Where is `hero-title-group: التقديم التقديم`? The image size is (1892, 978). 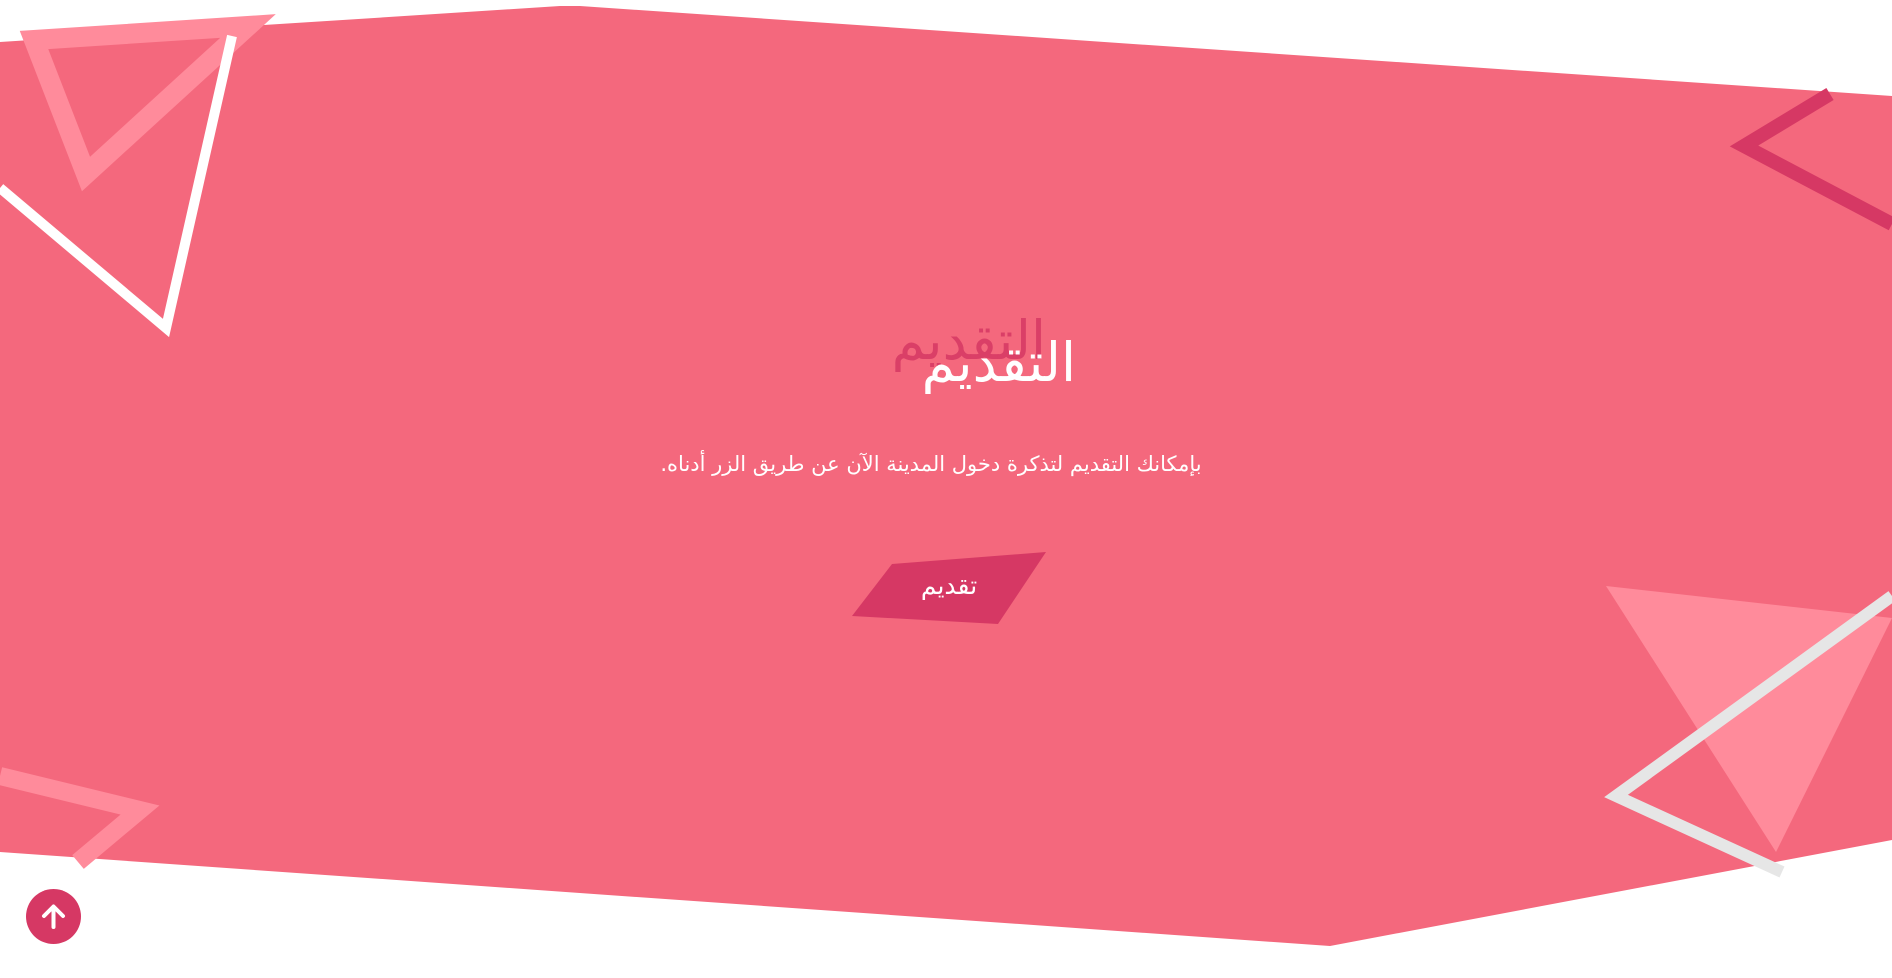 hero-title-group: التقديم التقديم is located at coordinates (946, 360).